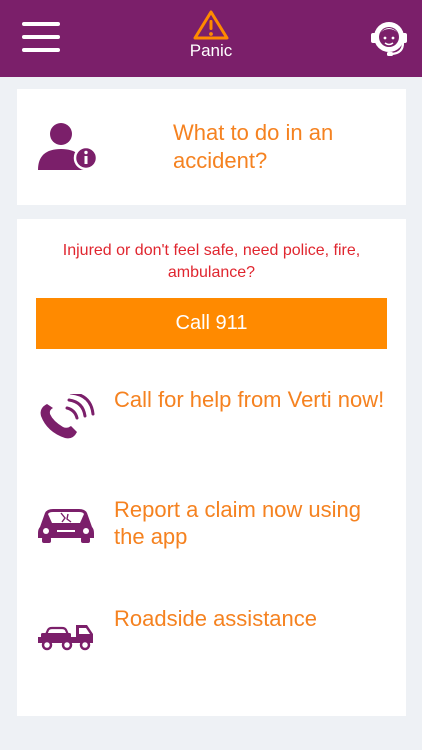 The height and width of the screenshot is (750, 422). Describe the element at coordinates (253, 146) in the screenshot. I see `accident-guide-text: What to do in an accident?` at that location.